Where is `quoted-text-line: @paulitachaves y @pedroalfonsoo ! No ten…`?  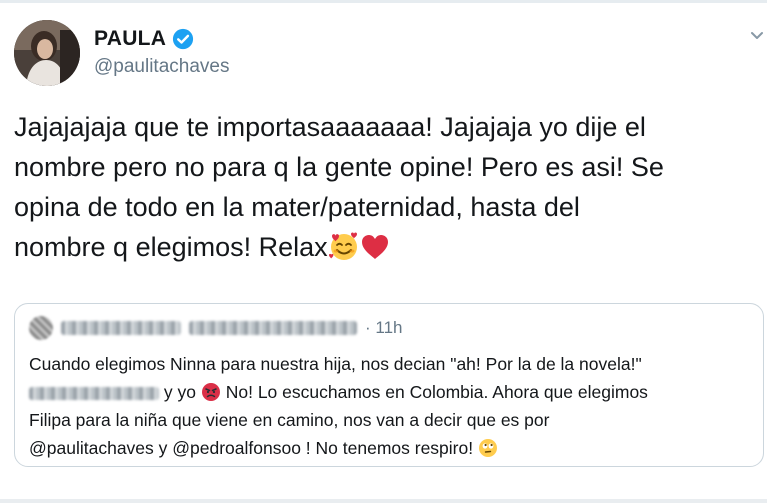 quoted-text-line: @paulitachaves y @pedroalfonsoo ! No ten… is located at coordinates (391, 448).